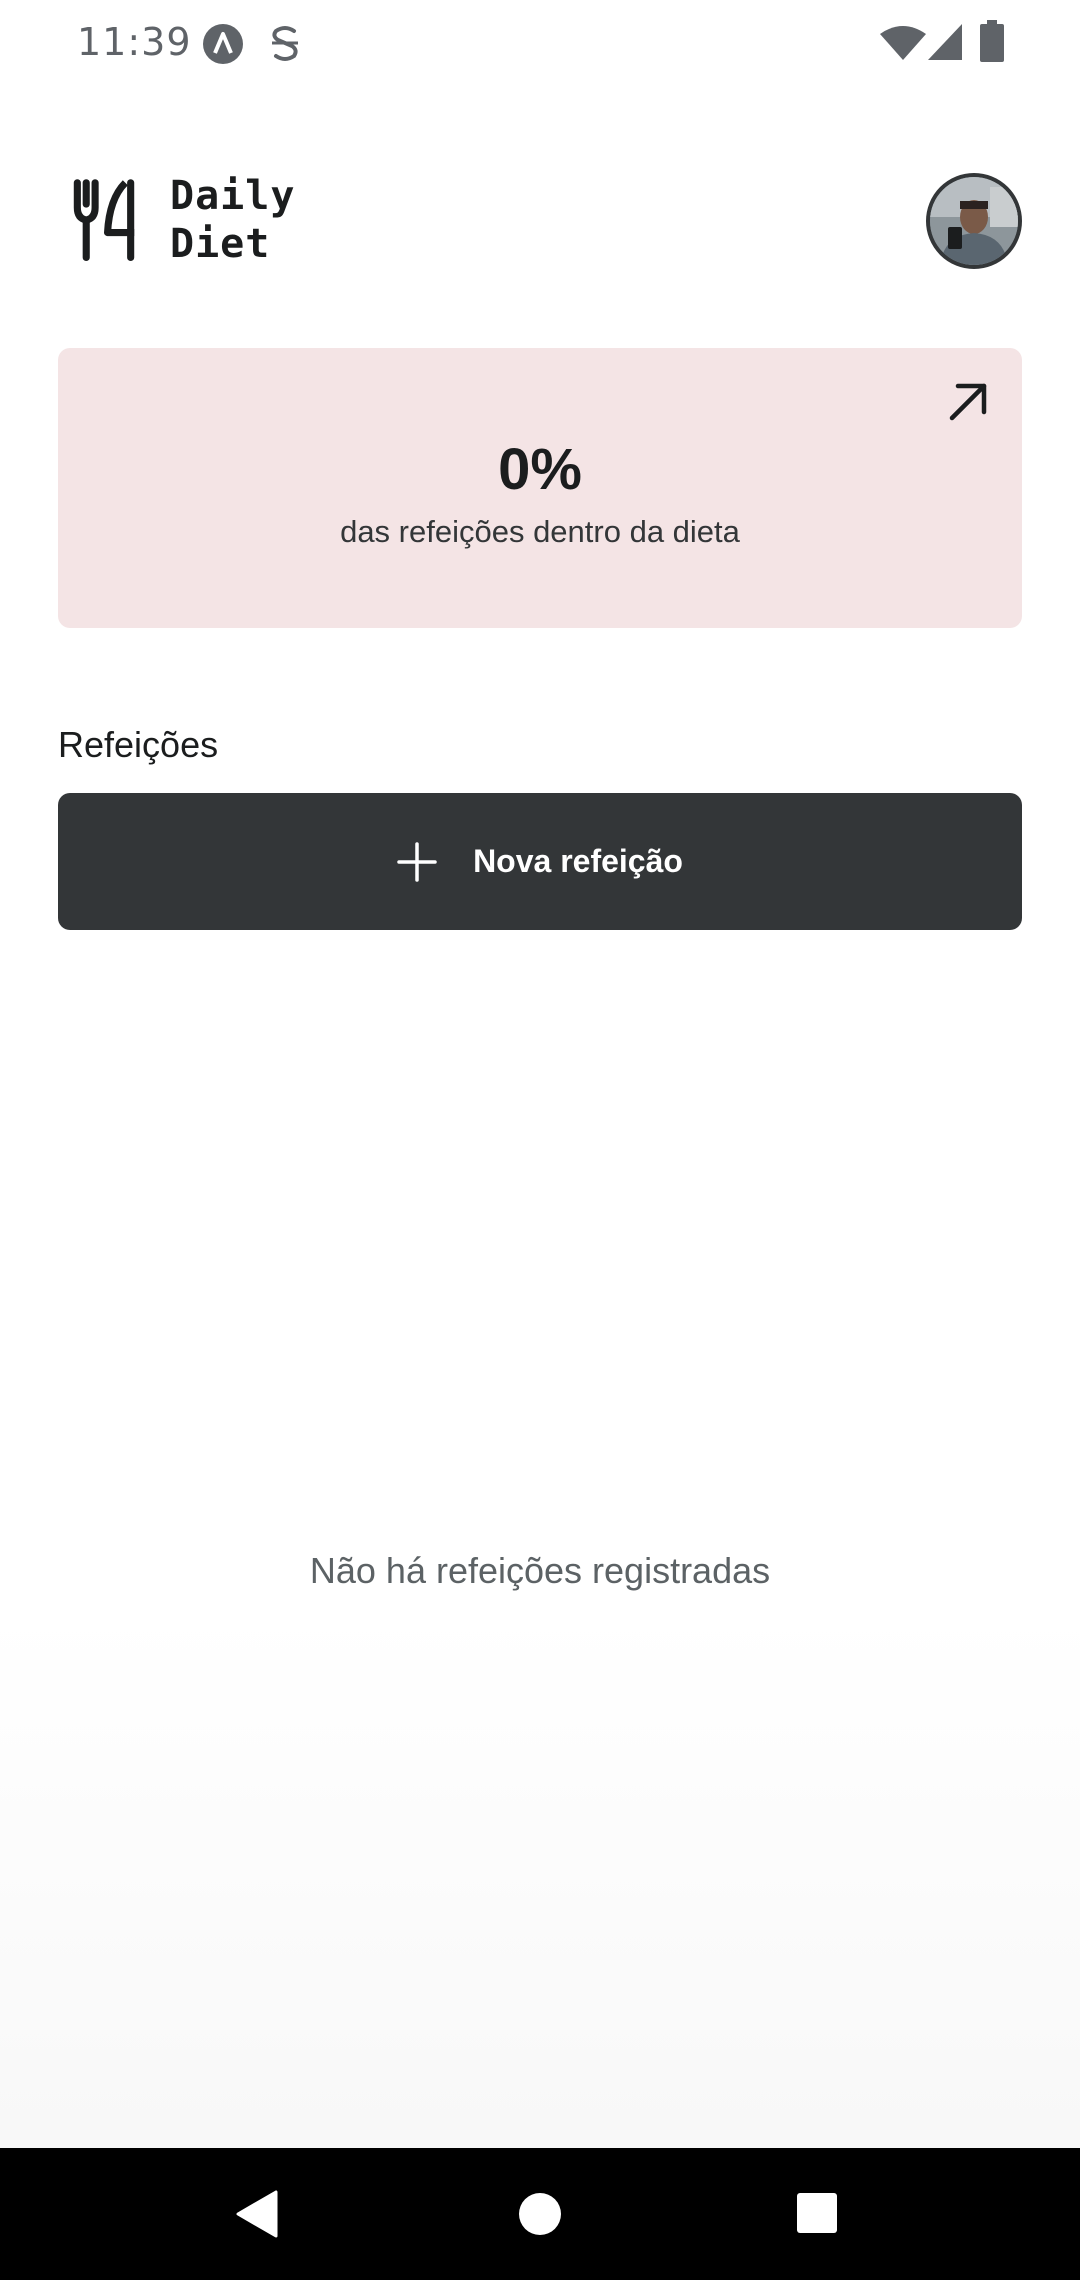 The image size is (1080, 2280). I want to click on back-icon, so click(258, 2214).